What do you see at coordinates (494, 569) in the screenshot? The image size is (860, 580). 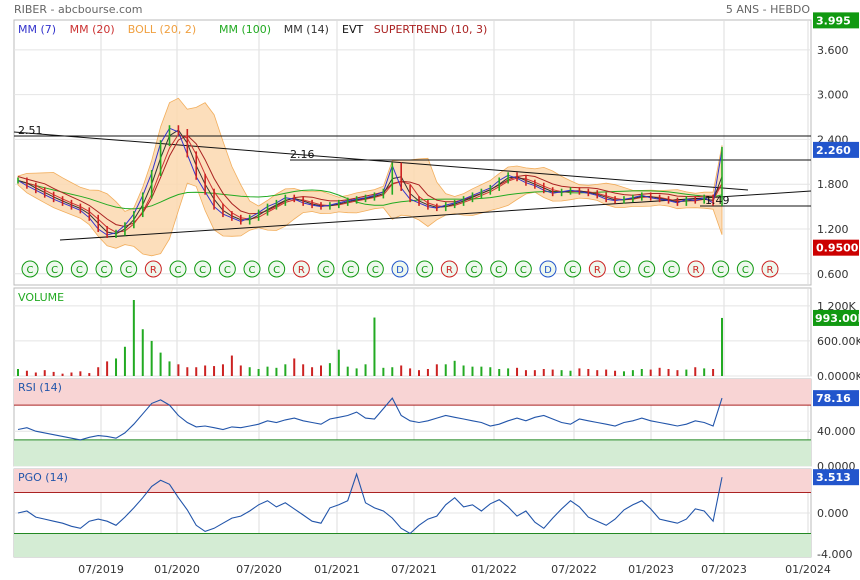 I see `x-tick-label: 01/2022` at bounding box center [494, 569].